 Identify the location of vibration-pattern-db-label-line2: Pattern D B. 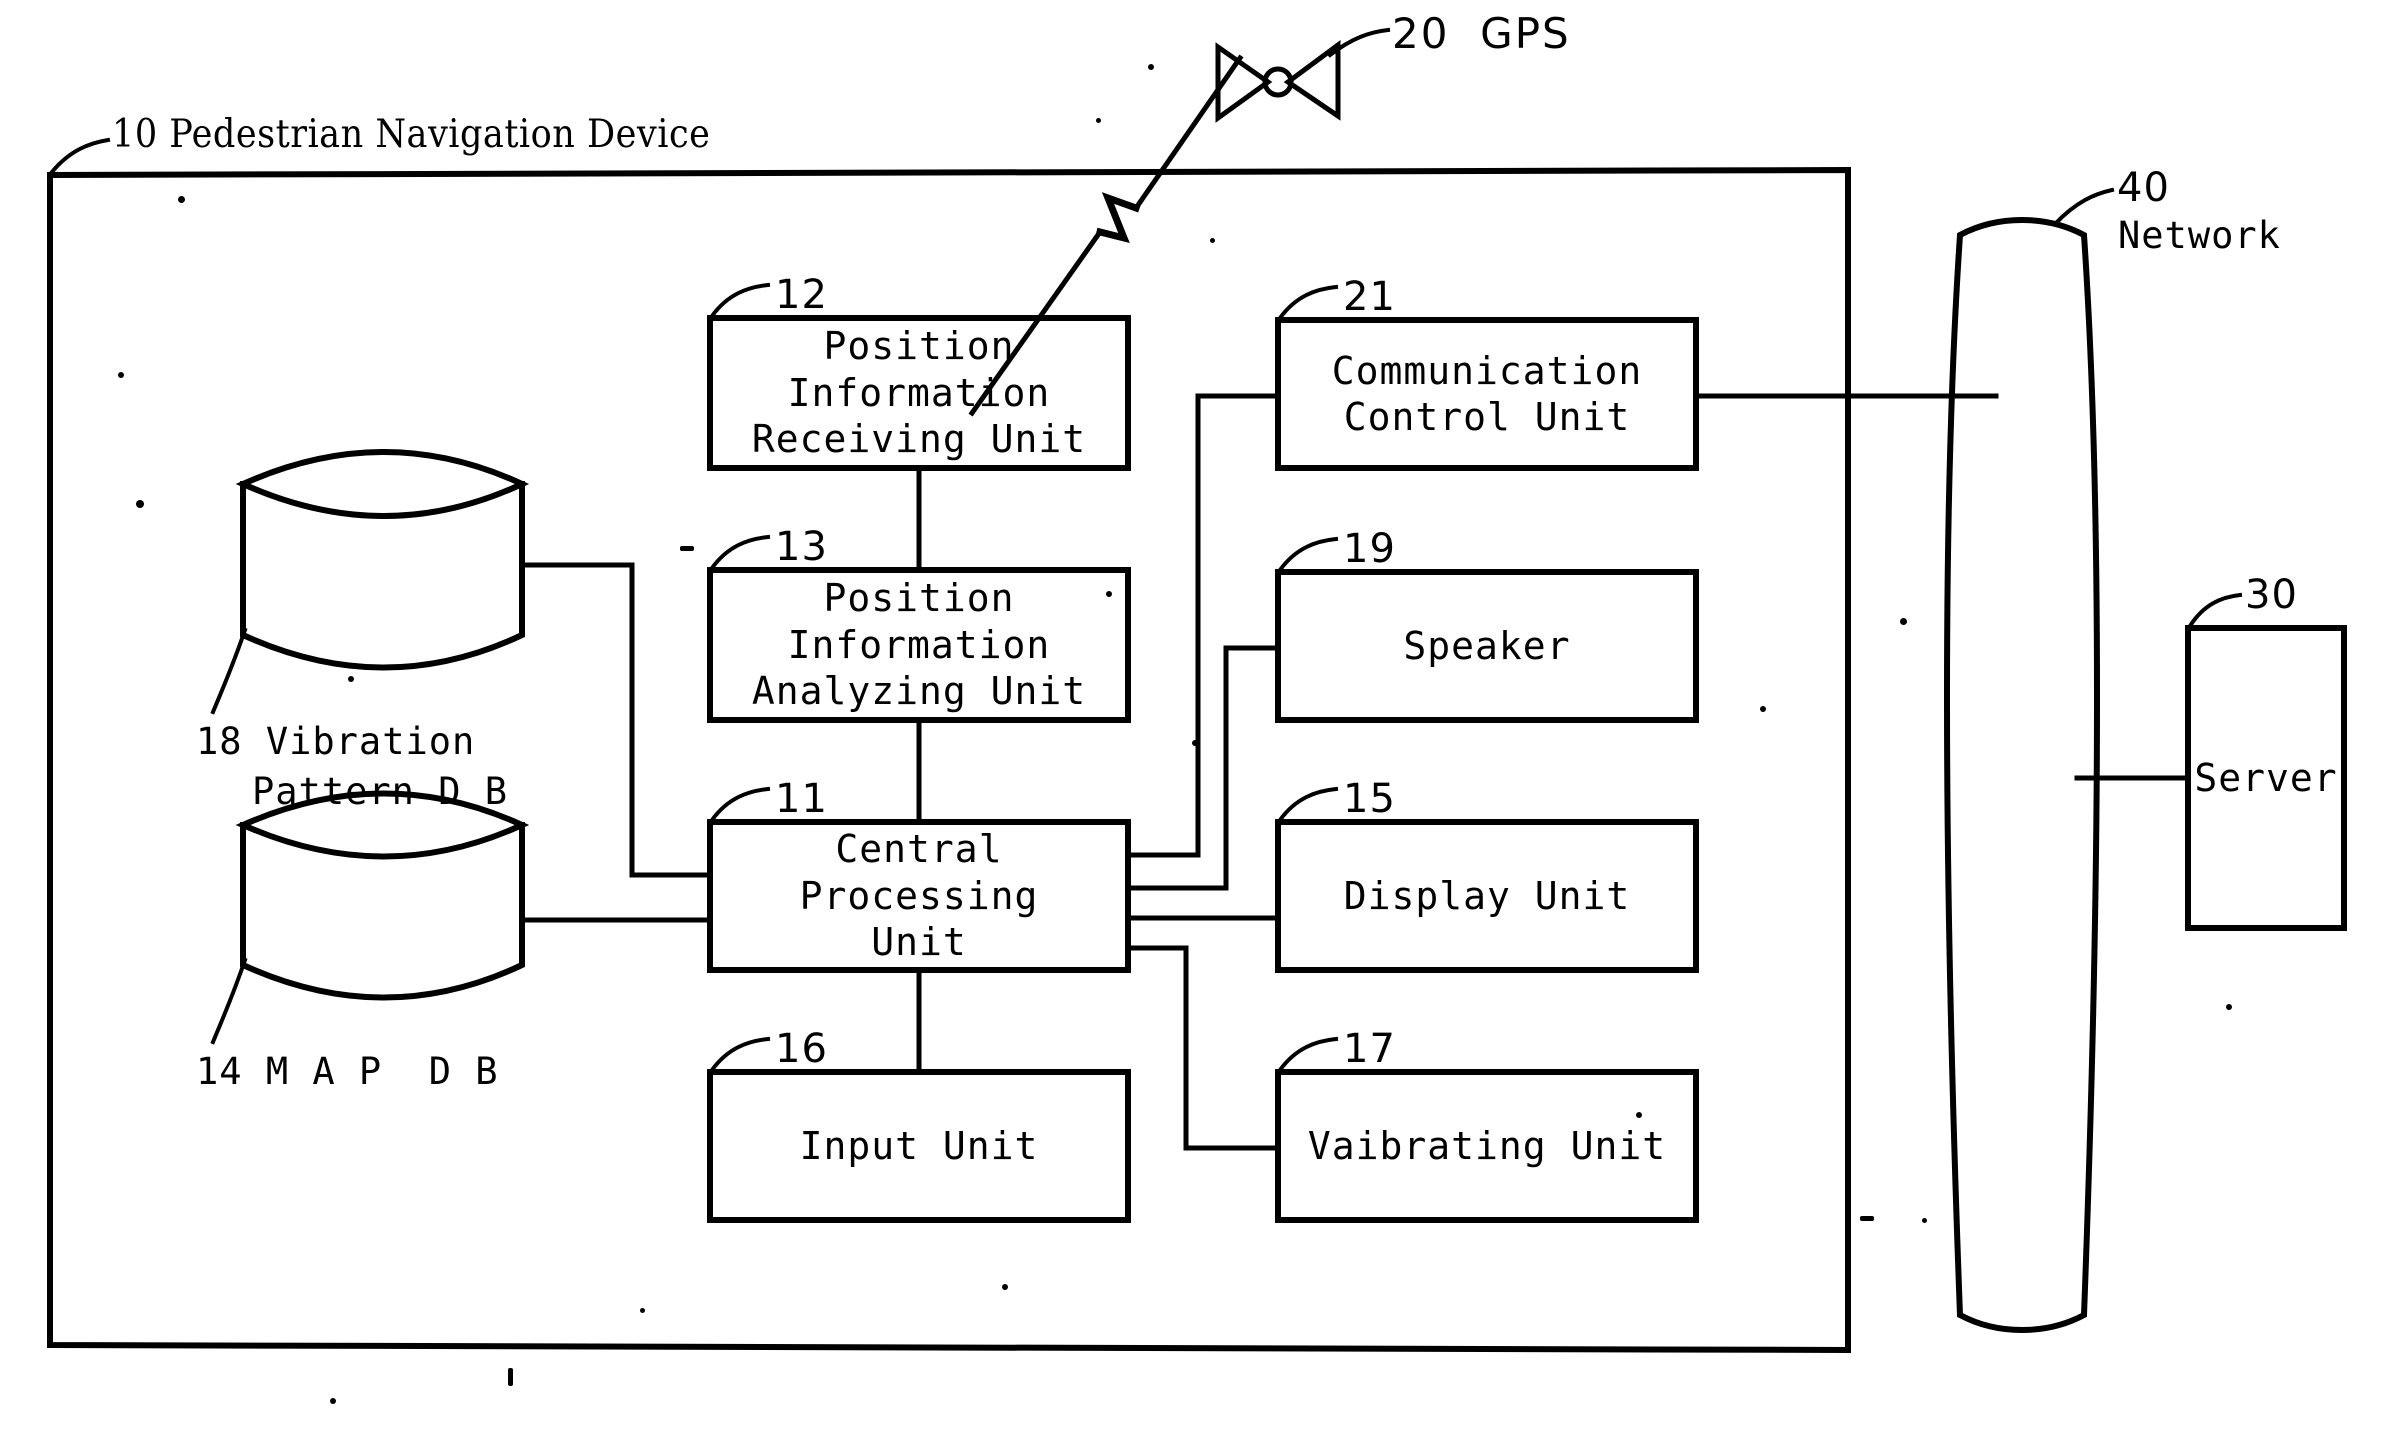
(380, 791).